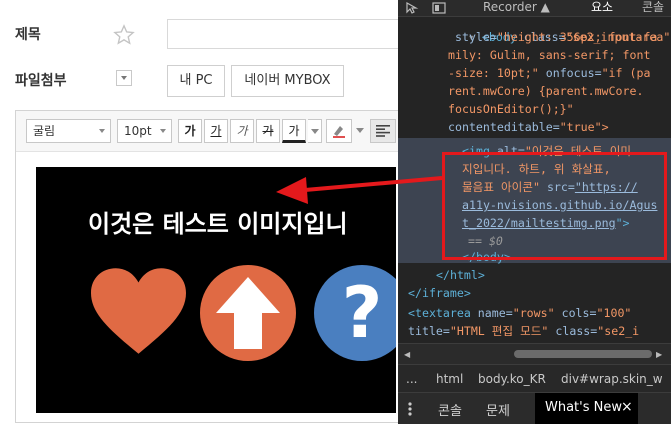  I want to click on drawer-tabbar: 콘솔 문제 What's New ×, so click(534, 408).